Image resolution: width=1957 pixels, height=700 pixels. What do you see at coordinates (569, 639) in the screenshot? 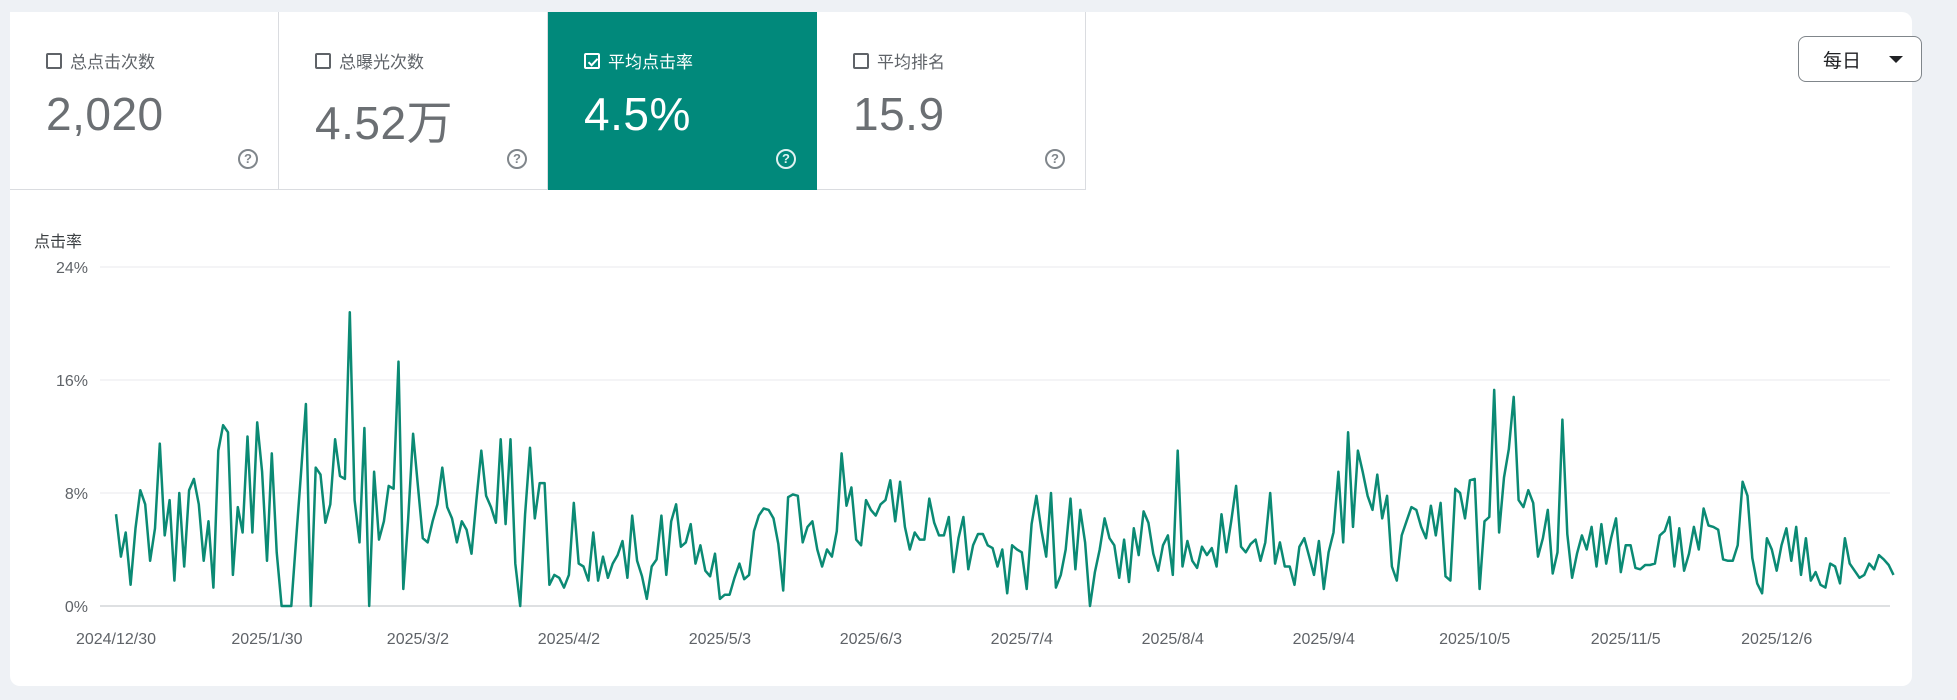
I see `x-tick-label: 2025/4/2` at bounding box center [569, 639].